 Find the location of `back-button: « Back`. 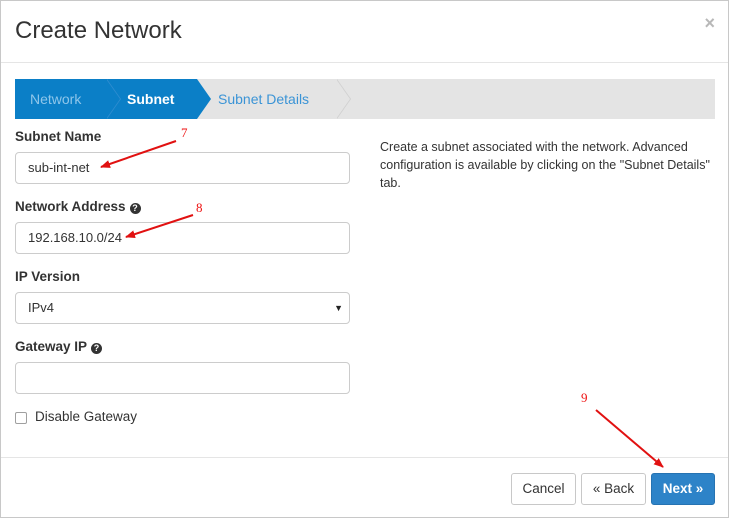

back-button: « Back is located at coordinates (613, 489).